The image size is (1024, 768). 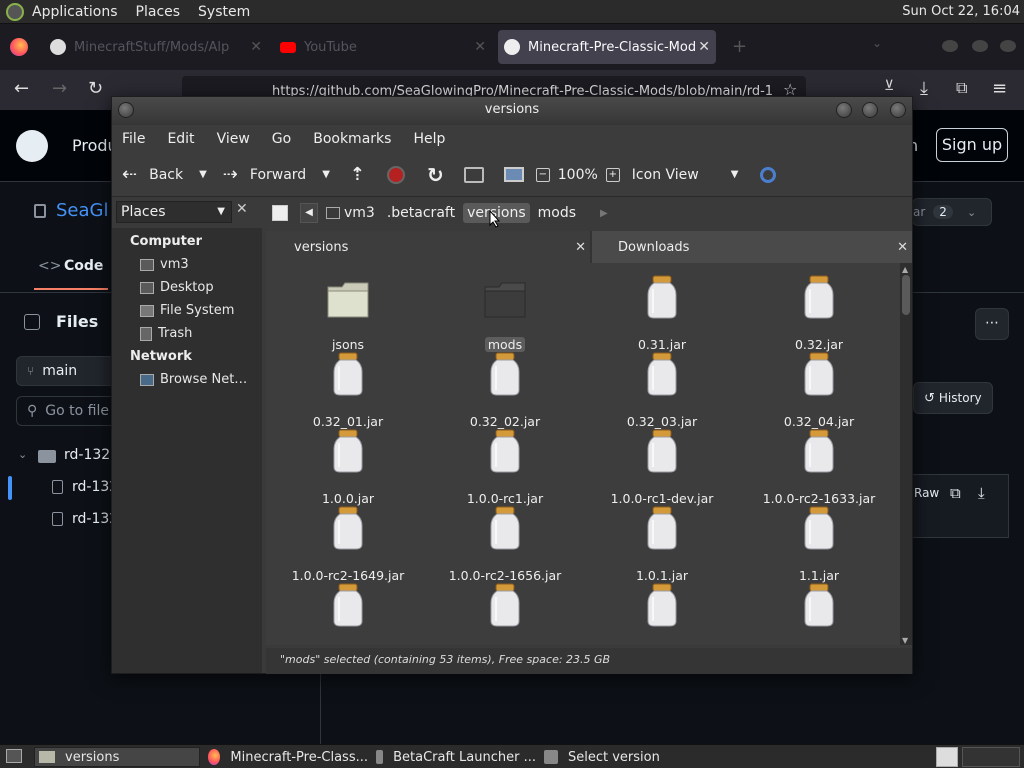 What do you see at coordinates (326, 174) in the screenshot?
I see `forward-history-dropdown-icon: ▼` at bounding box center [326, 174].